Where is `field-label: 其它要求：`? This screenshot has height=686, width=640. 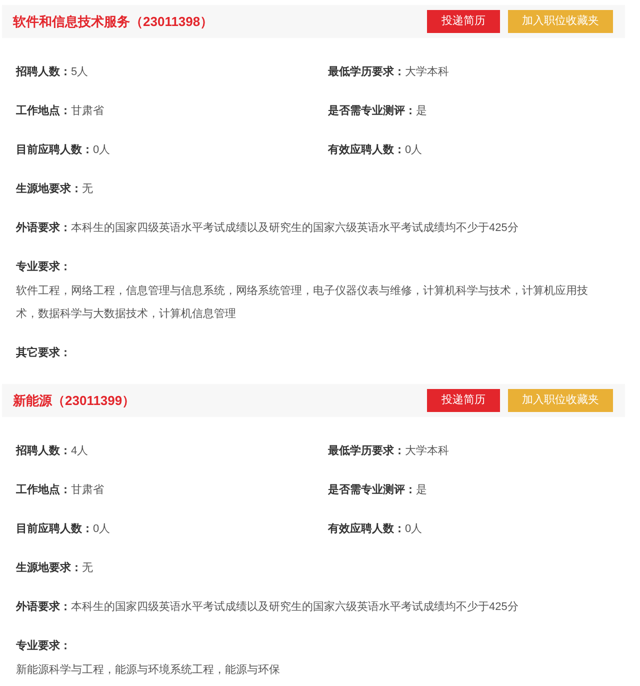
field-label: 其它要求： is located at coordinates (43, 354).